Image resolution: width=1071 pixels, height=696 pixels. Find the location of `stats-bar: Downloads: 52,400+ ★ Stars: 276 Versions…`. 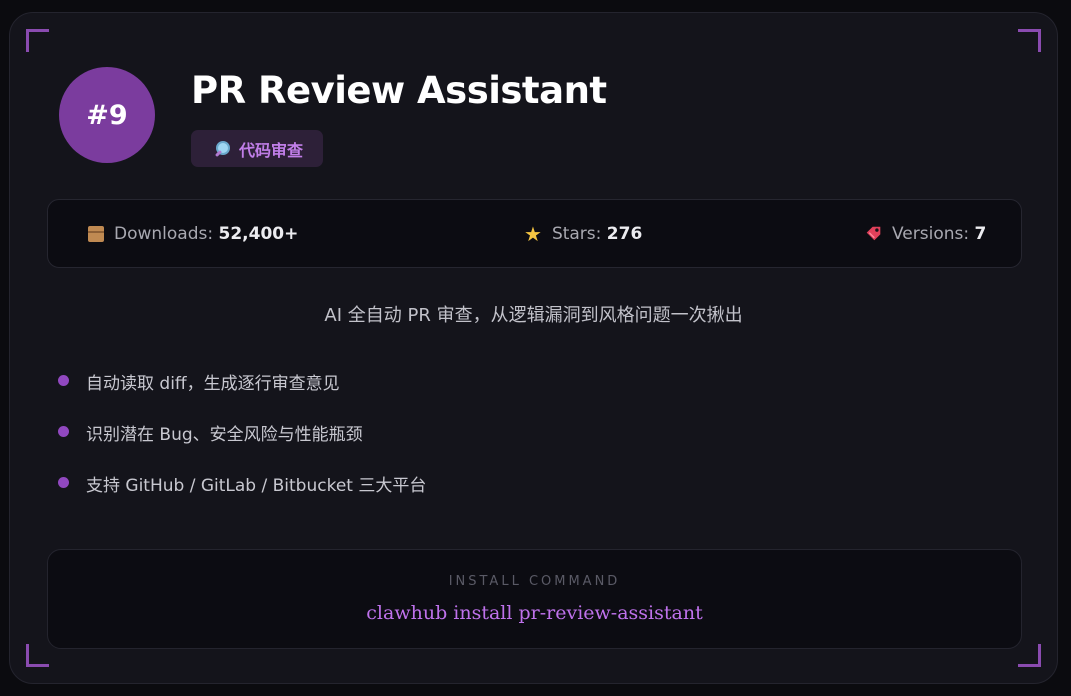

stats-bar: Downloads: 52,400+ ★ Stars: 276 Versions… is located at coordinates (534, 233).